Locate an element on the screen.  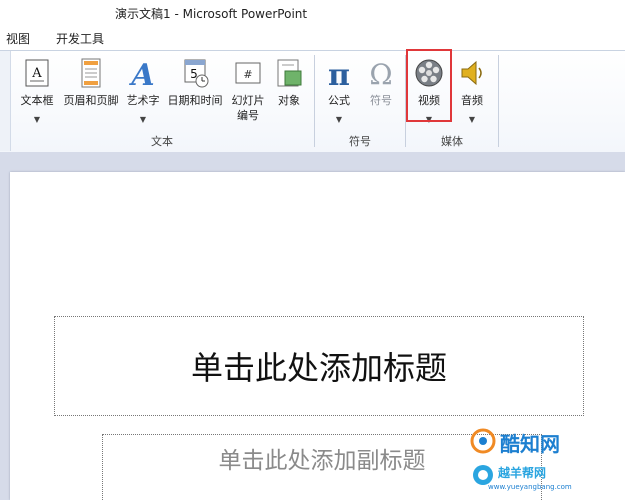
group-symbols-label: 符号 is located at coordinates (360, 141).